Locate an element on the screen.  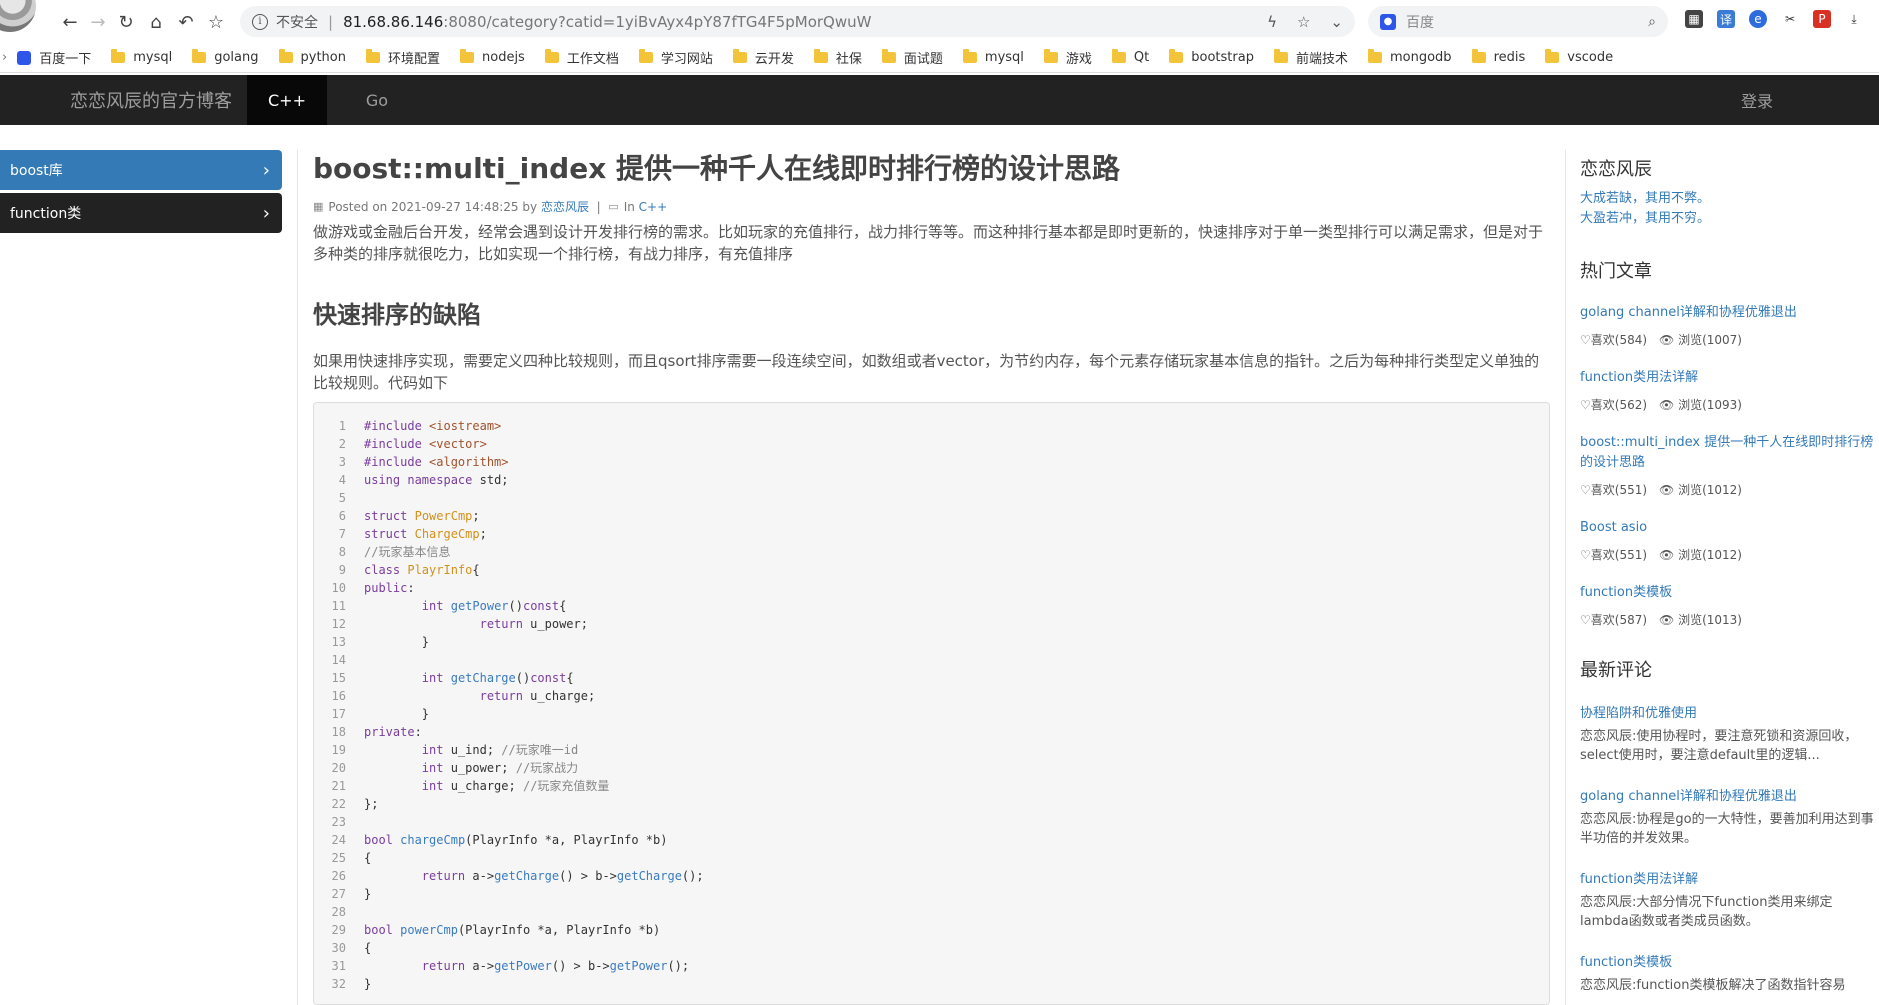
line-number: 16 is located at coordinates (338, 696).